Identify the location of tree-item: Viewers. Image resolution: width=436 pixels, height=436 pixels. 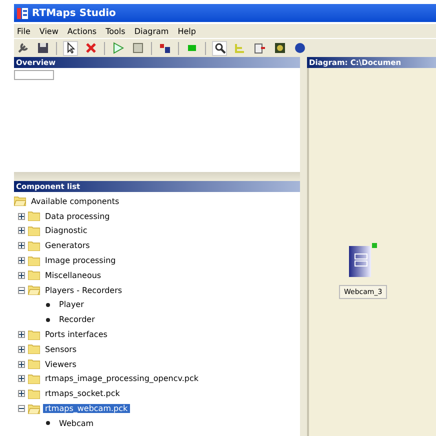
(60, 364).